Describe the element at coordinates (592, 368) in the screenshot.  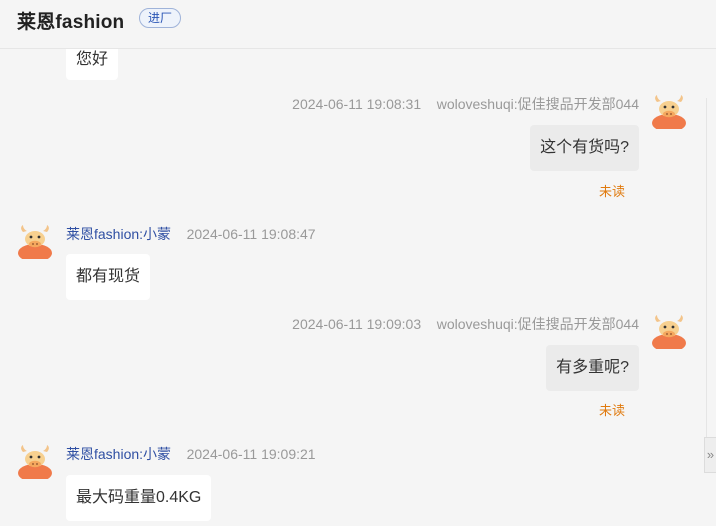
I see `message-bubble-outgoing: 有多重呢?` at that location.